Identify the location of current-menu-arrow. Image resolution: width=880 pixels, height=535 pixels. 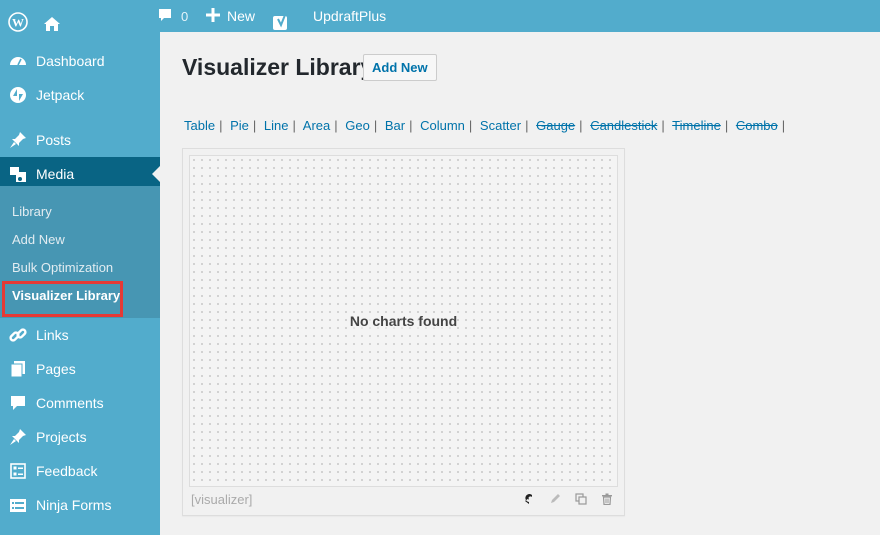
(156, 174).